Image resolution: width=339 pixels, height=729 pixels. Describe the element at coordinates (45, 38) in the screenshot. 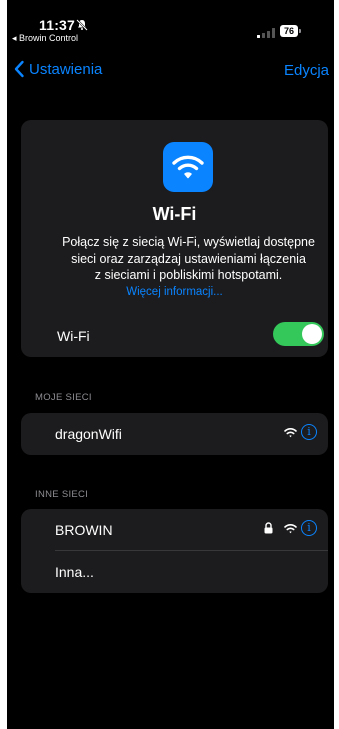

I see `back-to-app-link: ◂ Browin Control` at that location.